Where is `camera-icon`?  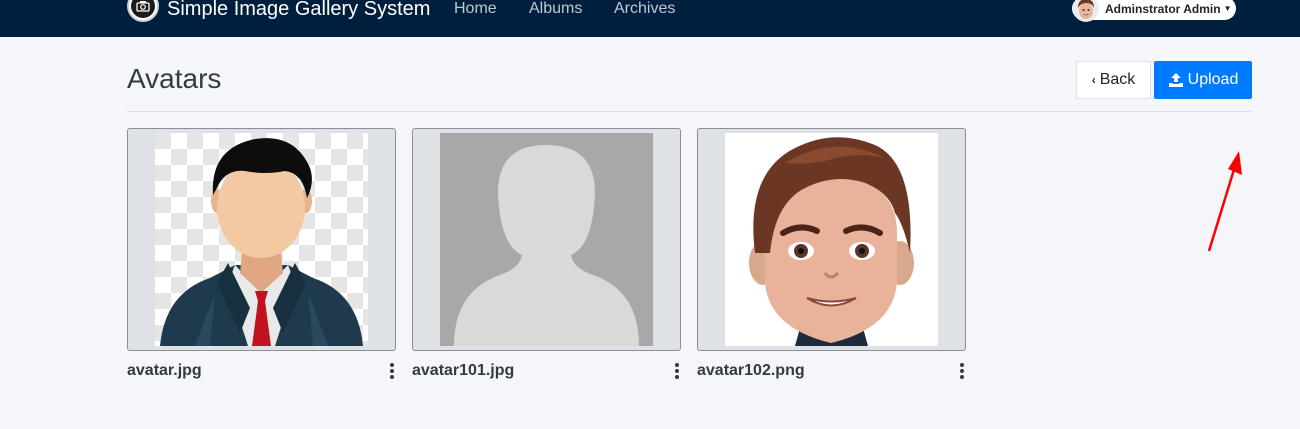
camera-icon is located at coordinates (143, 6).